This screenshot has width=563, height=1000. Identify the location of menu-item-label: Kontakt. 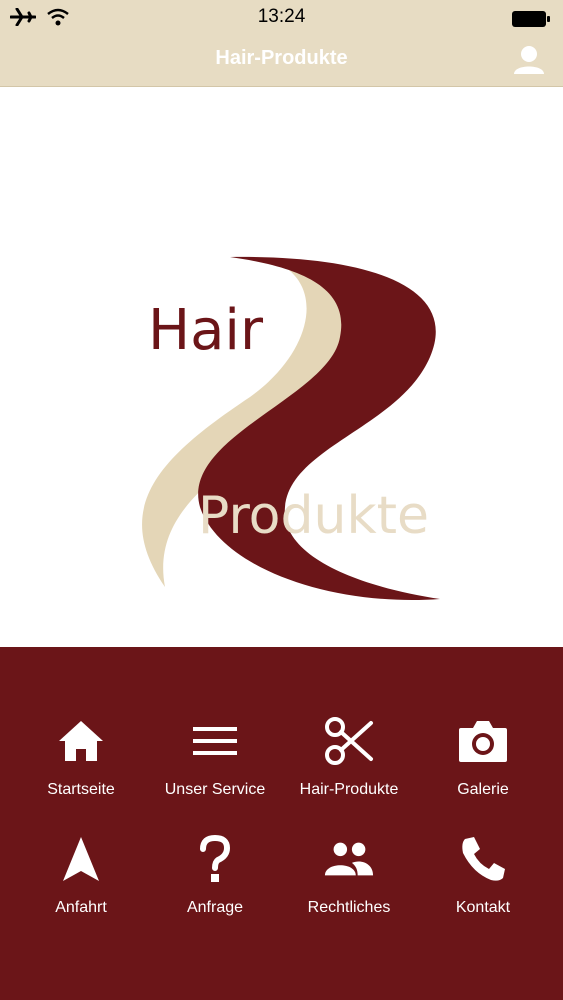
(483, 907).